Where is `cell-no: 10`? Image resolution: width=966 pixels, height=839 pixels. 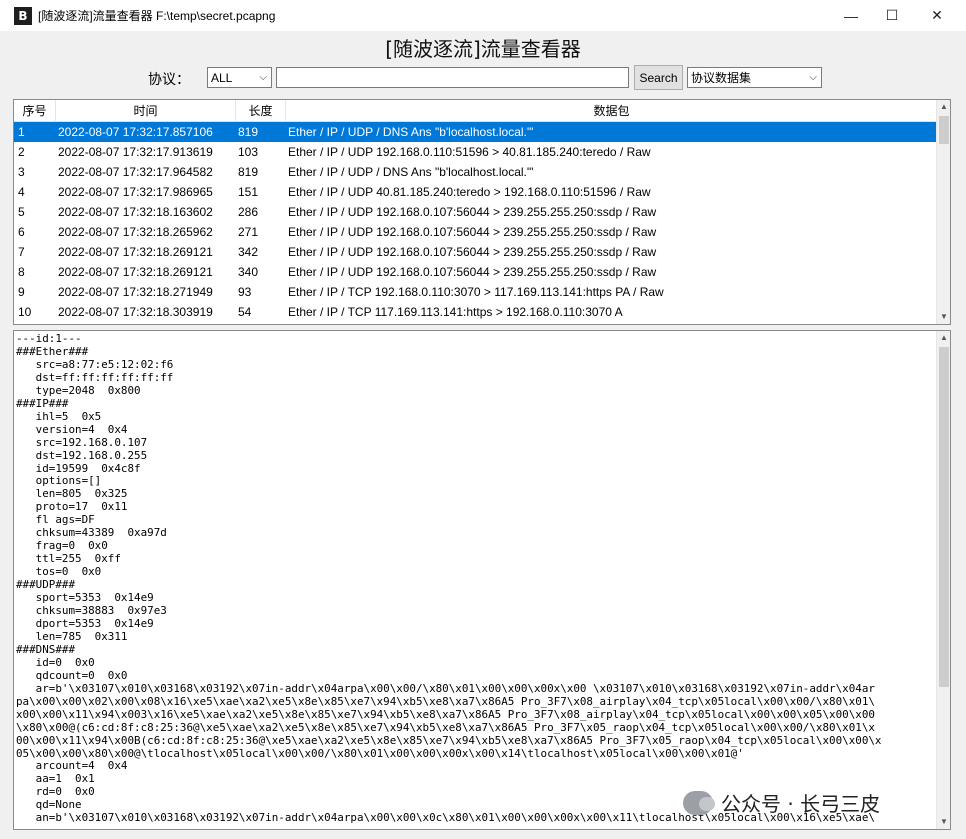 cell-no: 10 is located at coordinates (25, 312).